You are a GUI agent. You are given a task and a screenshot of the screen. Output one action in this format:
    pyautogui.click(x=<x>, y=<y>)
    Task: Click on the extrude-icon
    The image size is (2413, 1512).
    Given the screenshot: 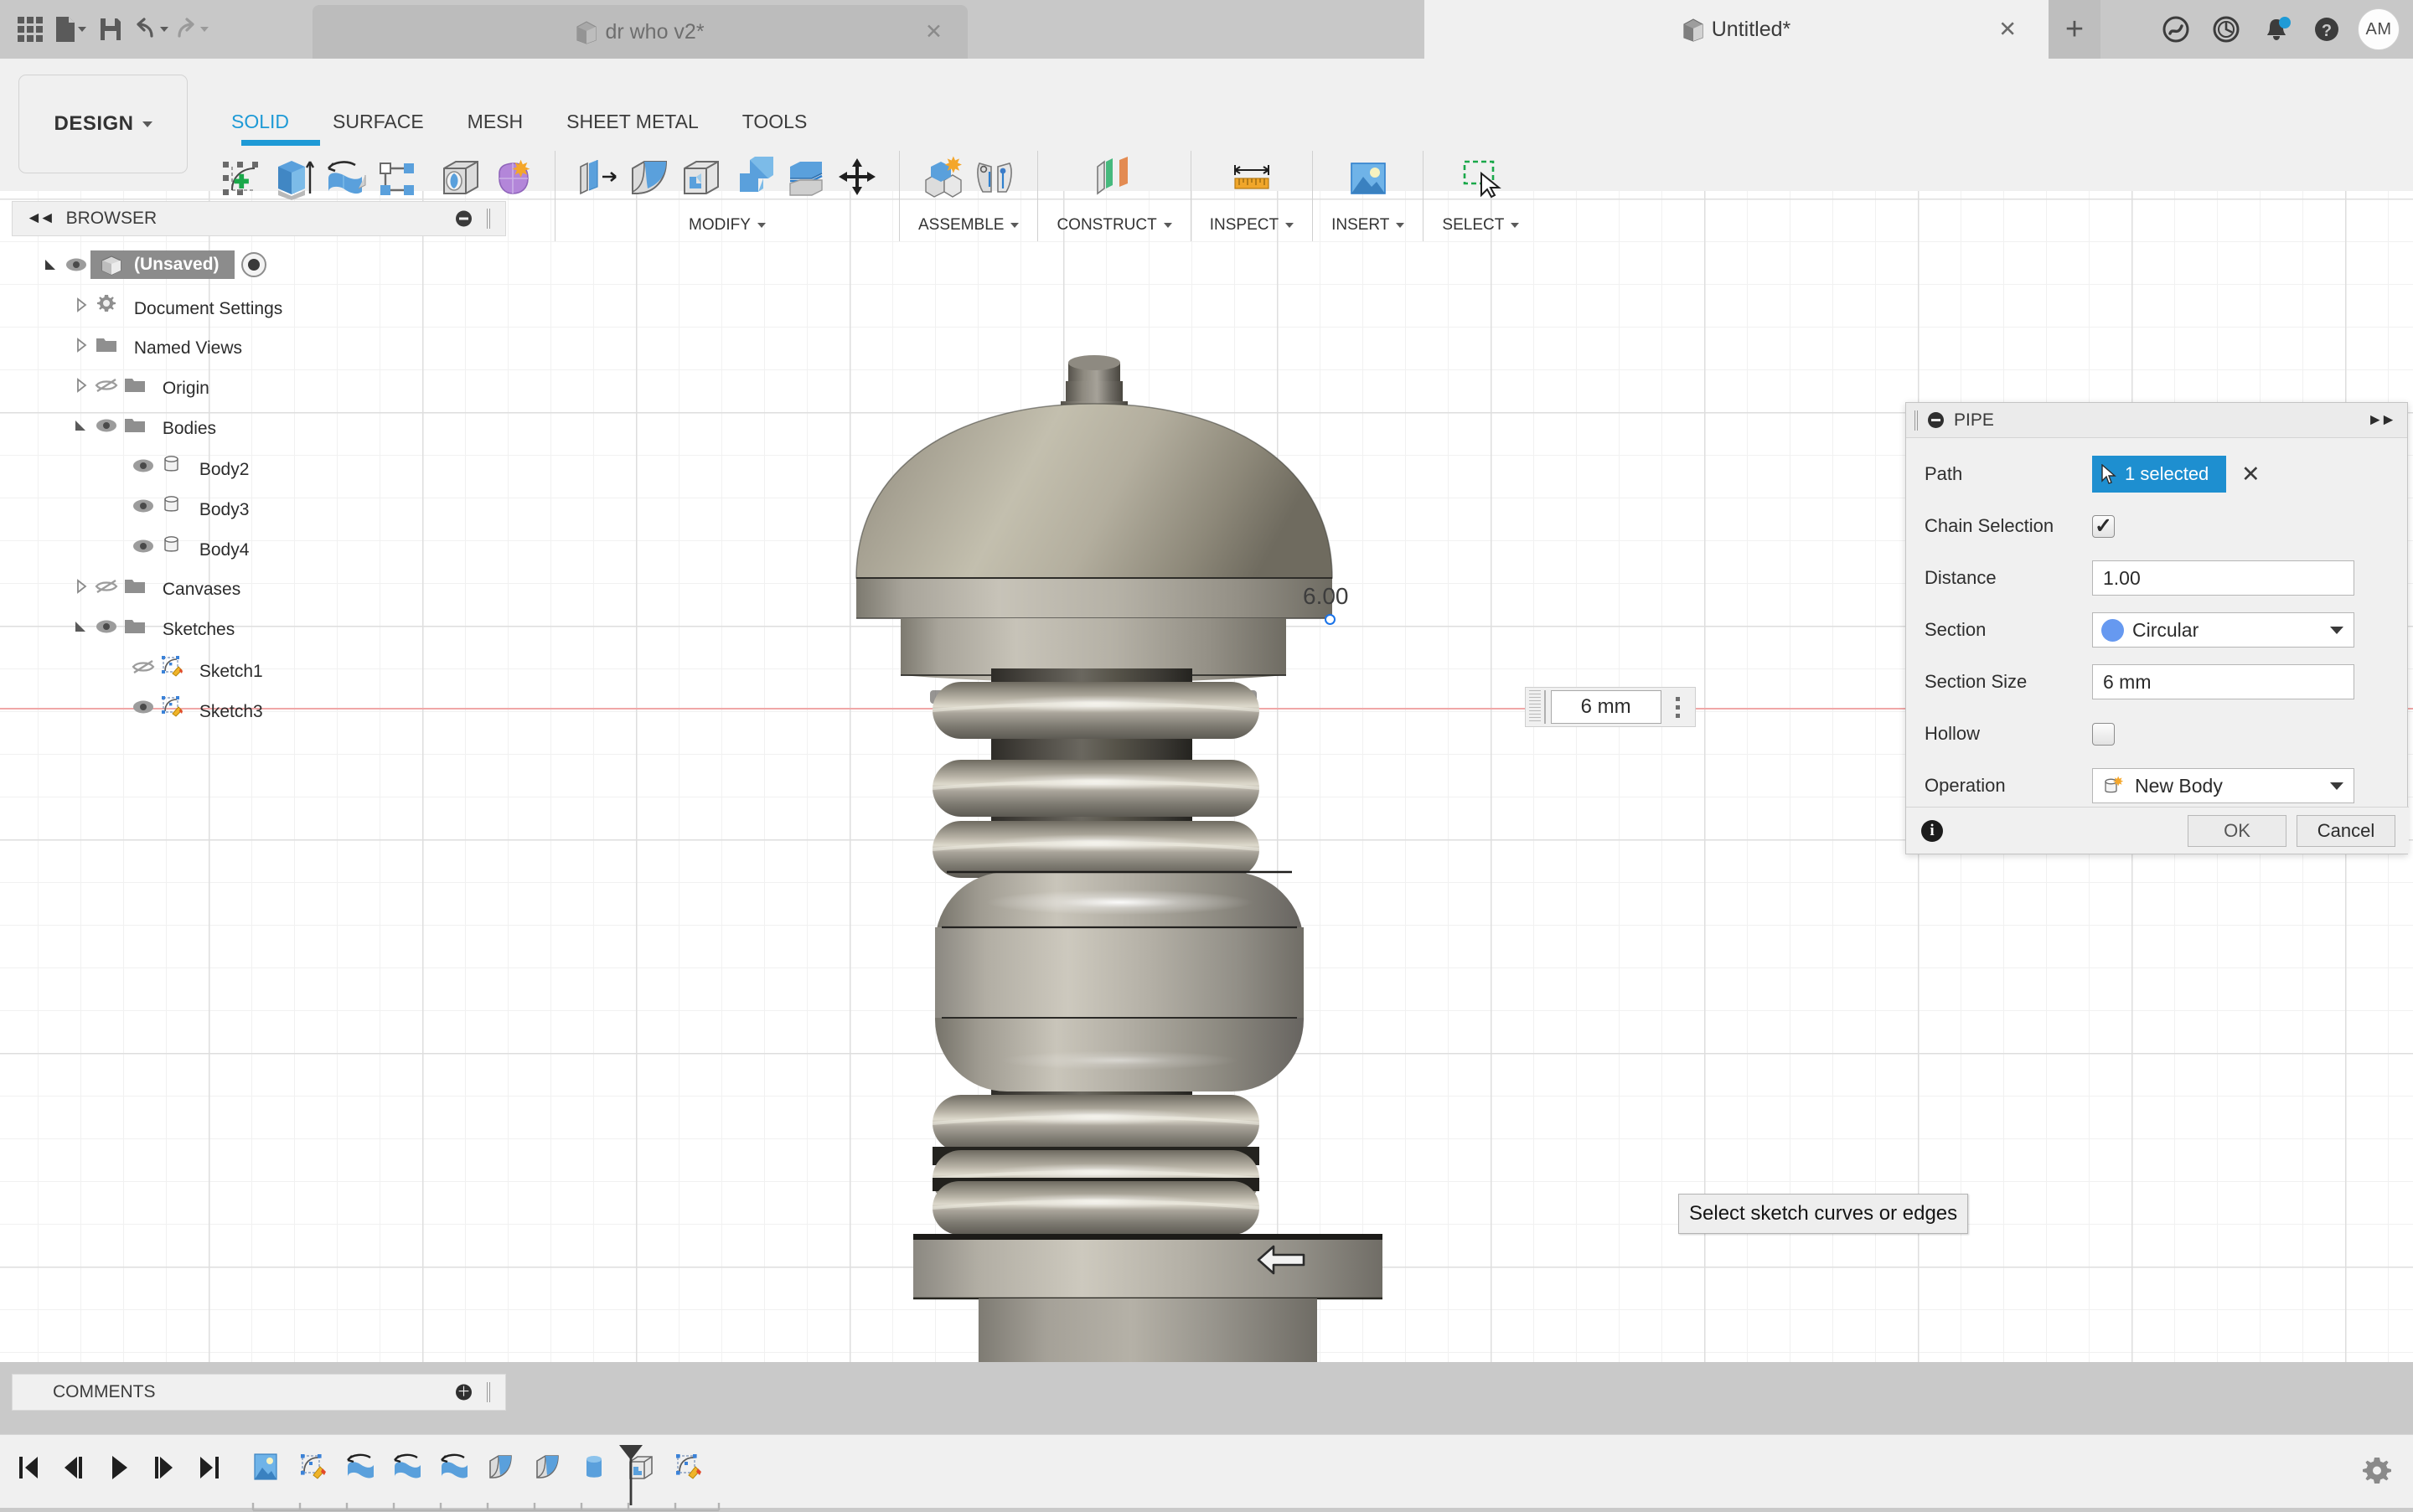 What is the action you would take?
    pyautogui.click(x=293, y=178)
    